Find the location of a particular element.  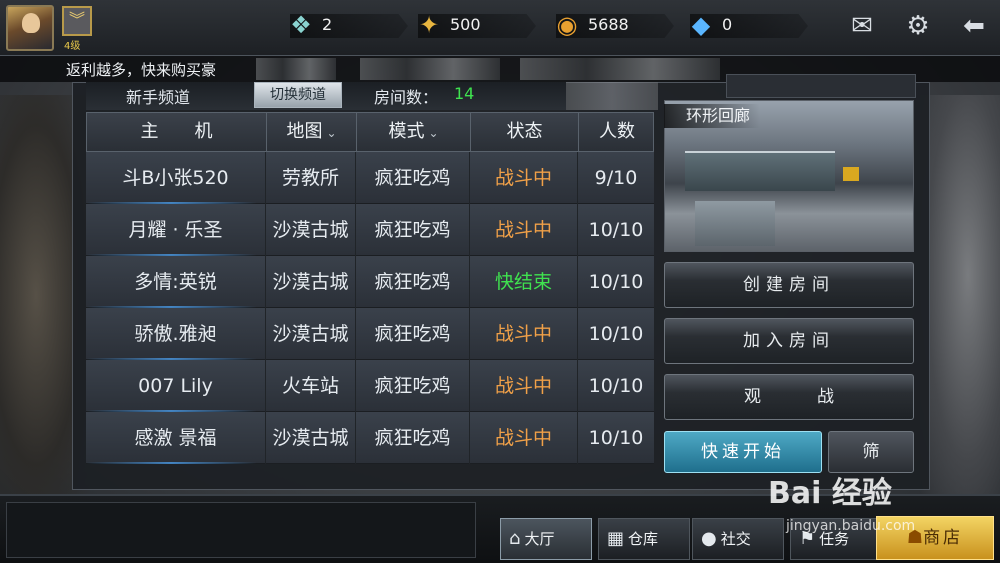

chat-bubble-icon: ● is located at coordinates (709, 538).